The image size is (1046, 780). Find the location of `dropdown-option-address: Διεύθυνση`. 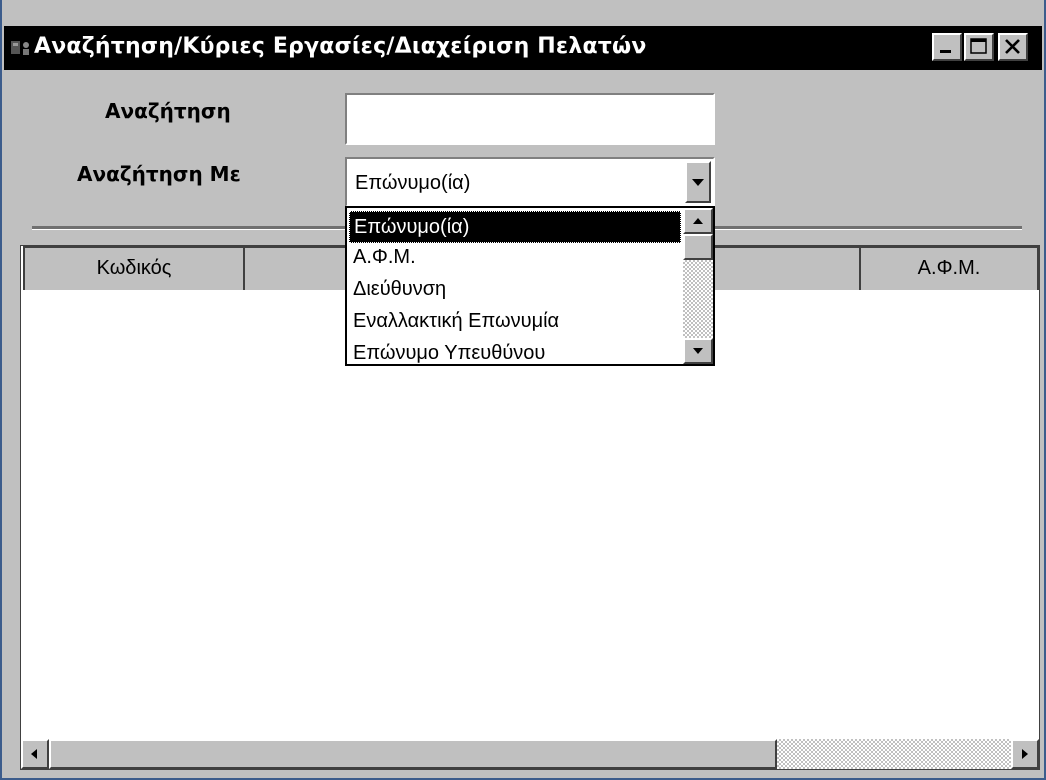

dropdown-option-address: Διεύθυνση is located at coordinates (515, 290).